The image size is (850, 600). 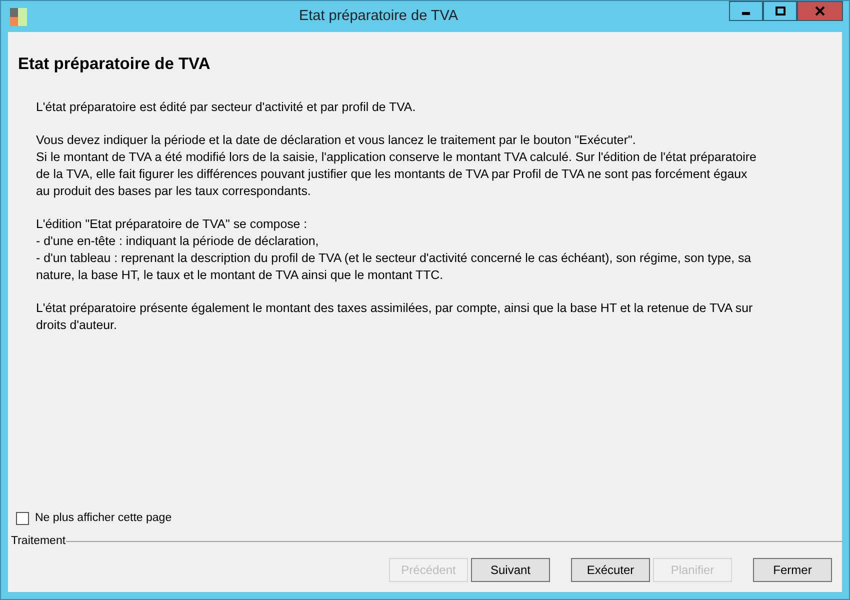 What do you see at coordinates (746, 11) in the screenshot?
I see `minimize-button` at bounding box center [746, 11].